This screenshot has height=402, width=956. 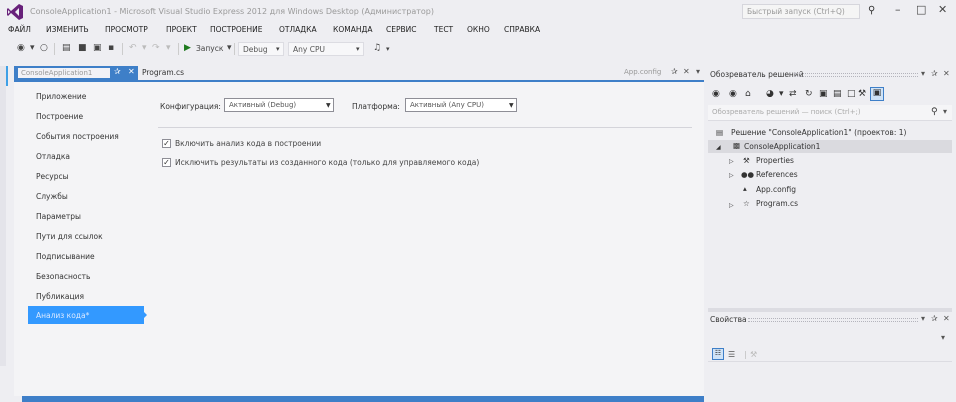 What do you see at coordinates (52, 196) in the screenshot?
I see `nav-item-services: Службы` at bounding box center [52, 196].